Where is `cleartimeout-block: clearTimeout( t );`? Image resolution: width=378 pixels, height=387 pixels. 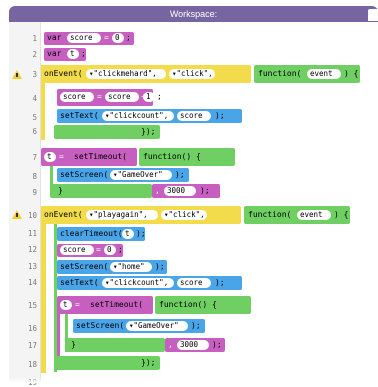
cleartimeout-block: clearTimeout( t ); is located at coordinates (101, 234).